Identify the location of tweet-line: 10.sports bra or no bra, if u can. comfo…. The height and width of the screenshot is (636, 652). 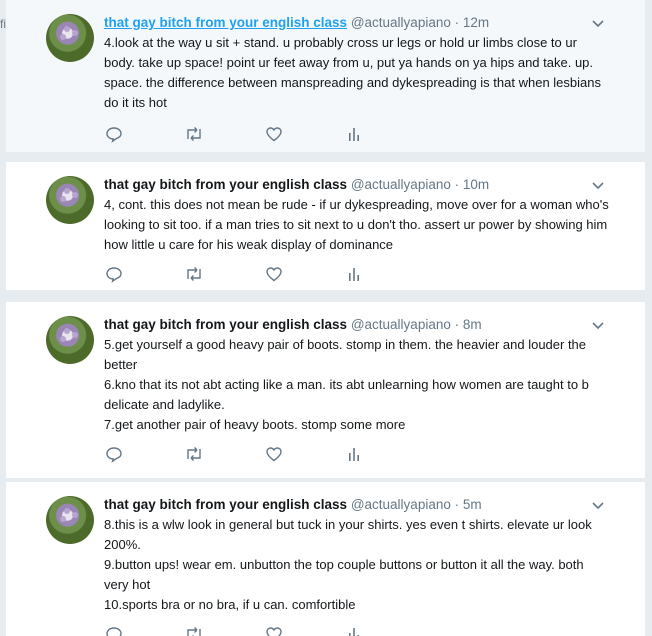
(230, 604).